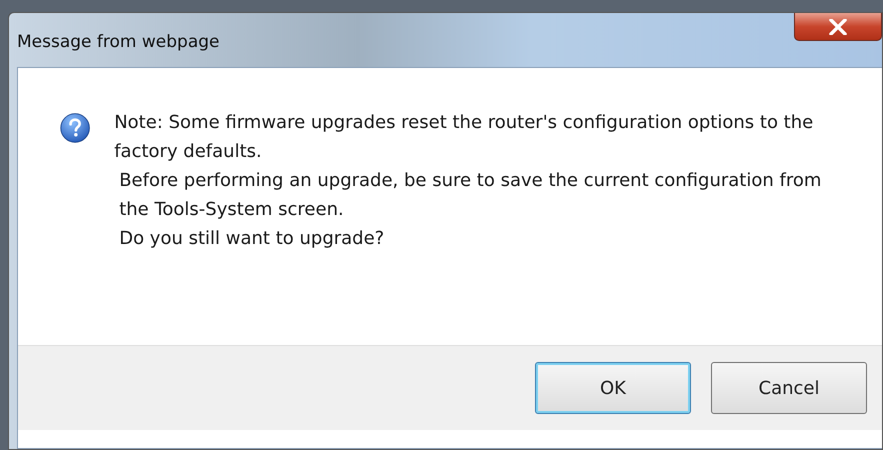  I want to click on ok-button: OK, so click(613, 388).